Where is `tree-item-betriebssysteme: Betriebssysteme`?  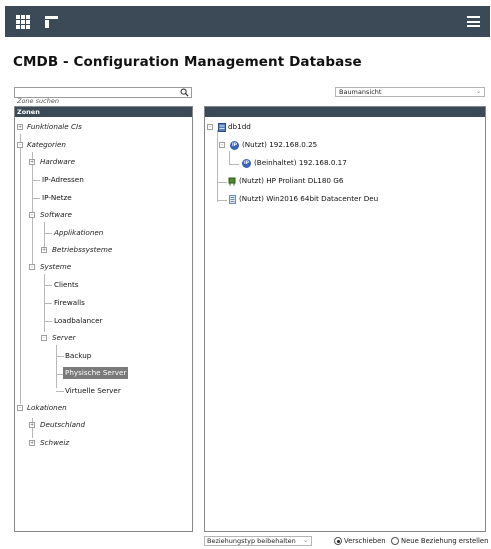
tree-item-betriebssysteme: Betriebssysteme is located at coordinates (82, 250).